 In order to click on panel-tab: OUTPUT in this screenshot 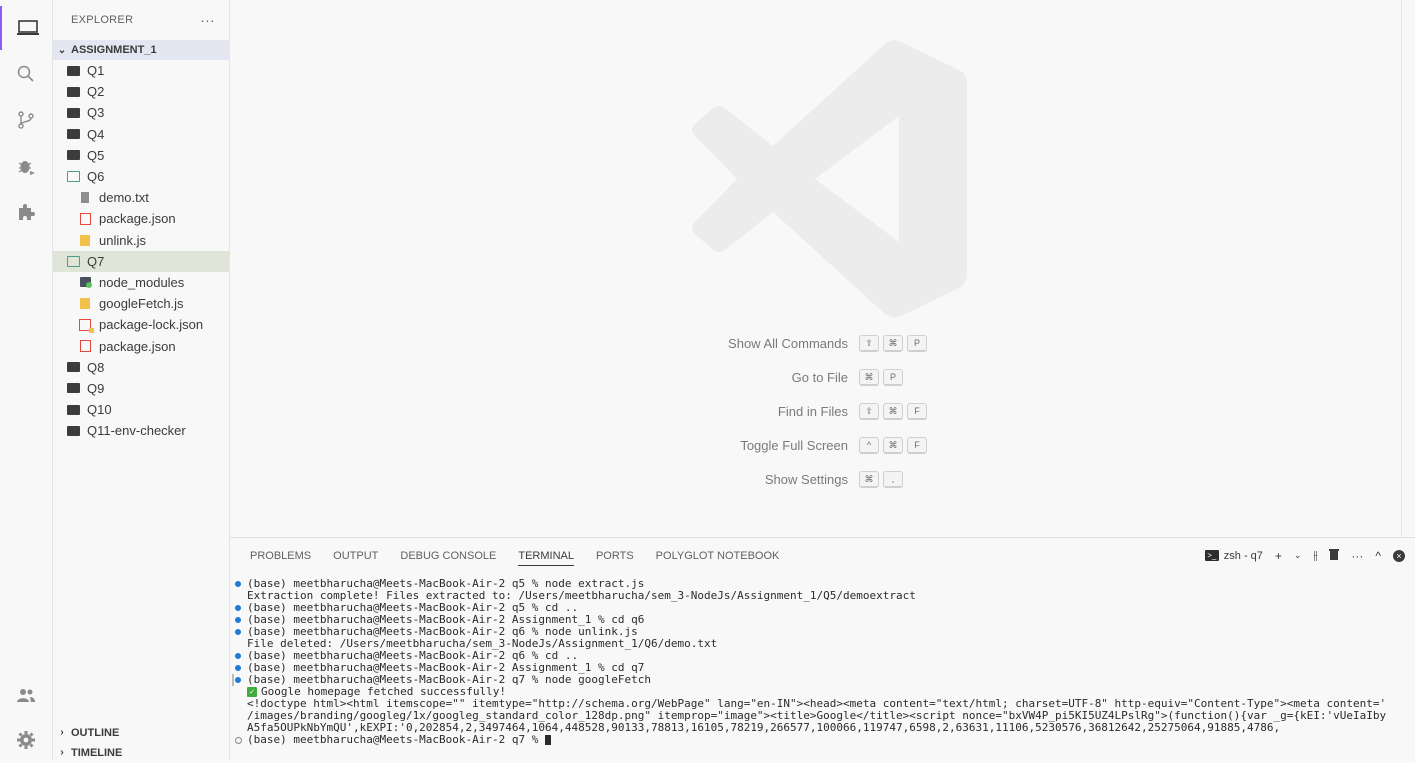, I will do `click(355, 558)`.